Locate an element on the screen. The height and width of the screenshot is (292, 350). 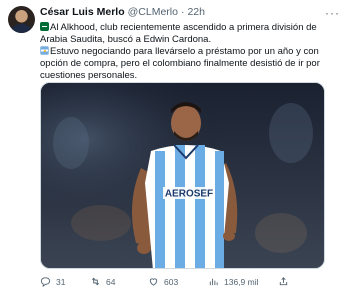
retweet-icon is located at coordinates (95, 281).